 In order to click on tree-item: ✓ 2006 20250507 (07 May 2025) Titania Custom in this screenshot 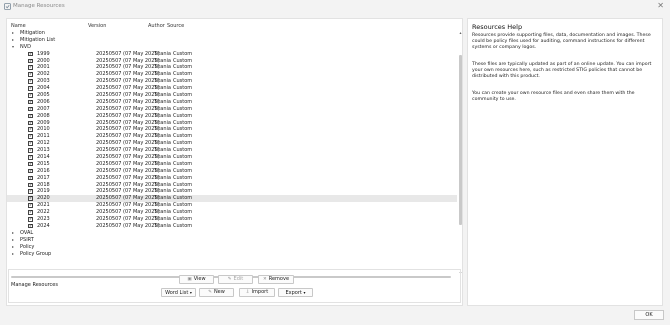, I will do `click(232, 102)`.